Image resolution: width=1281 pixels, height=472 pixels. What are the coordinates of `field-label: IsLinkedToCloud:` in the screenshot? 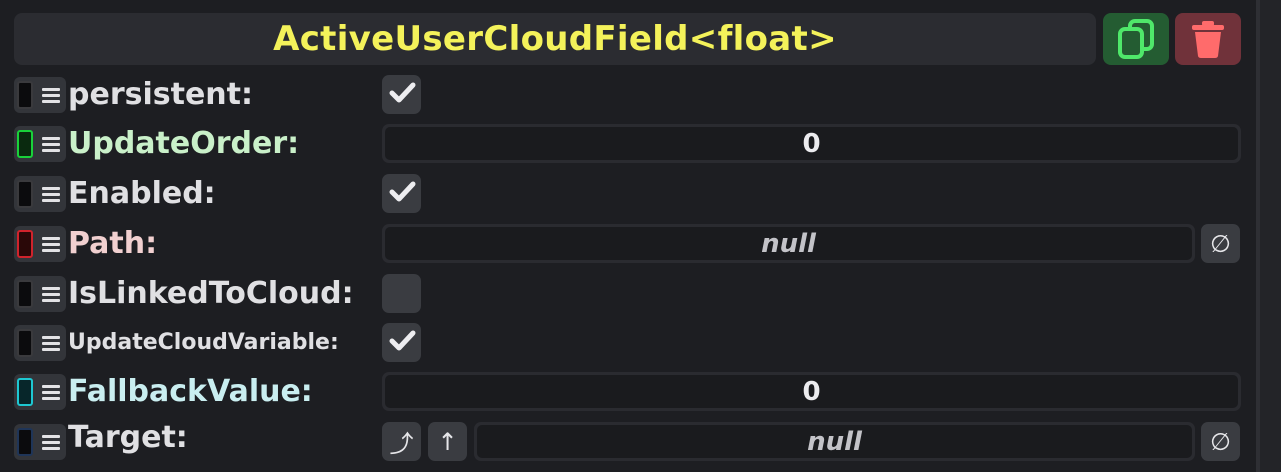 It's located at (211, 293).